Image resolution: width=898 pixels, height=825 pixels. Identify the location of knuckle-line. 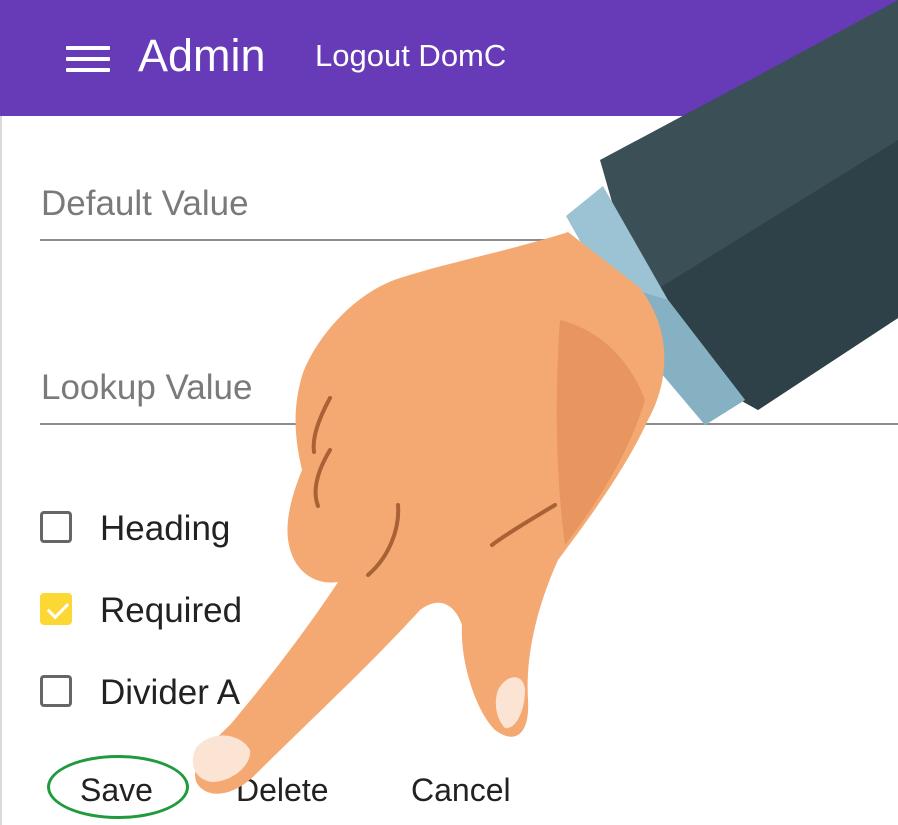
(322, 478).